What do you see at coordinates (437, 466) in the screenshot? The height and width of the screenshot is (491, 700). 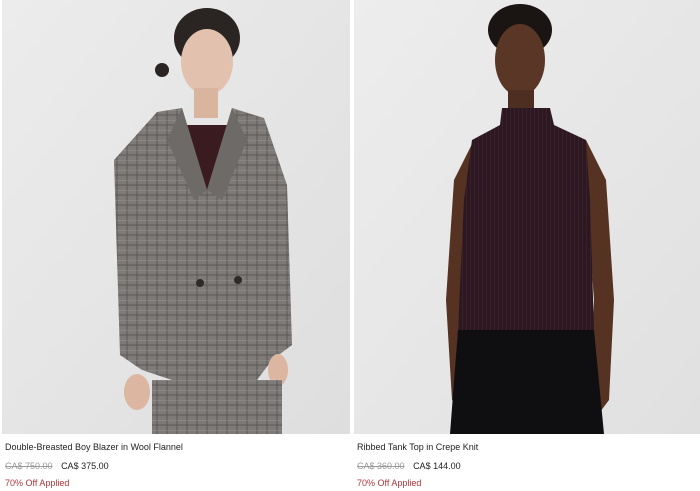 I see `sale-price: CA$ 144.00` at bounding box center [437, 466].